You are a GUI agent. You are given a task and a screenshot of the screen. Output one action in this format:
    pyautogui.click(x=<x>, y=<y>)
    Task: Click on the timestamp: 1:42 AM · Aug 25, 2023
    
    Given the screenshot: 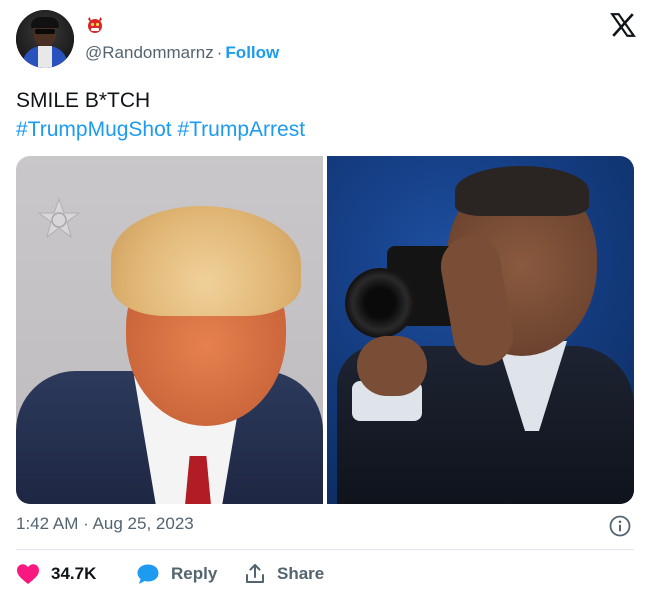 What is the action you would take?
    pyautogui.click(x=105, y=524)
    